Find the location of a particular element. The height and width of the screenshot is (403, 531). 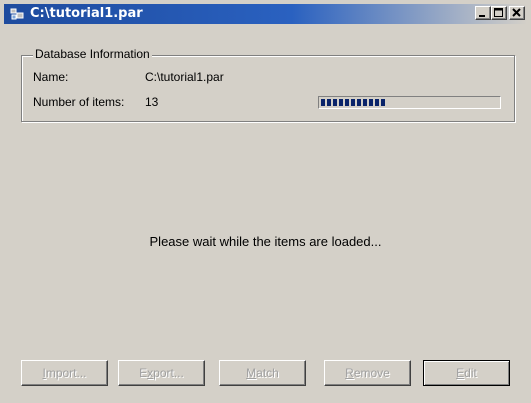

edit-button-mnemonic: E is located at coordinates (460, 373).